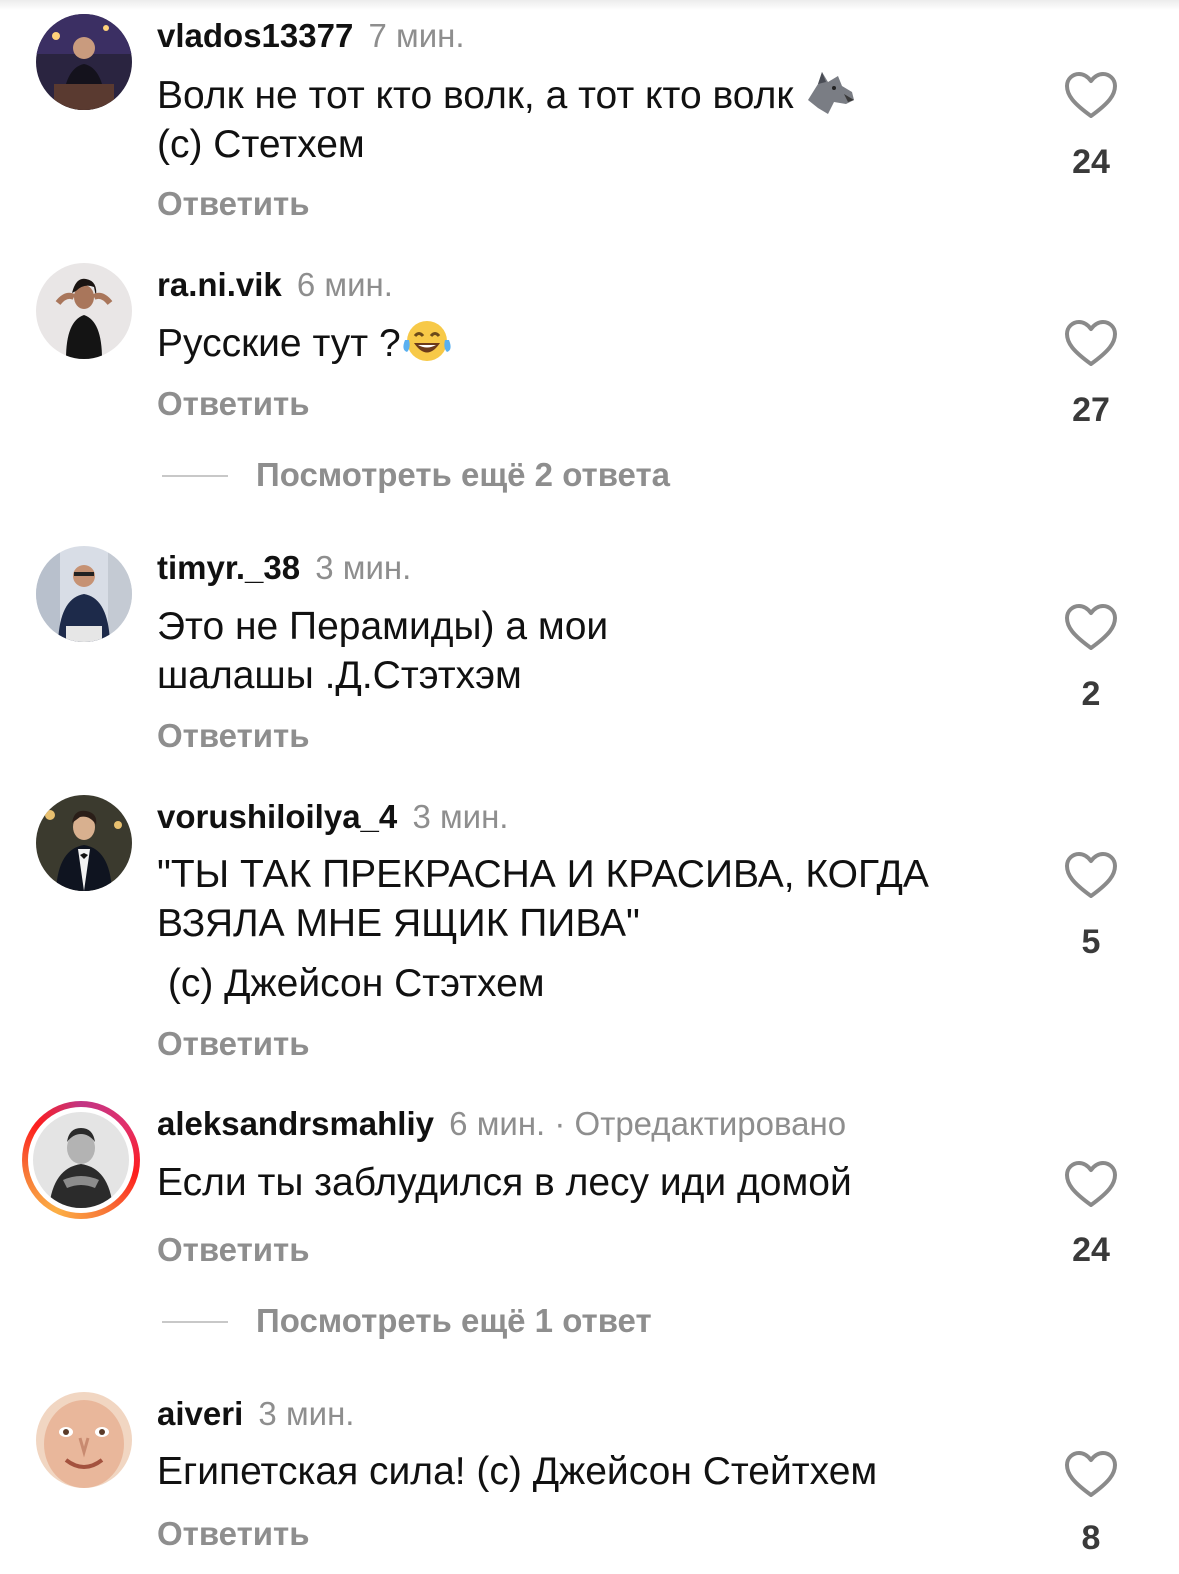  Describe the element at coordinates (427, 341) in the screenshot. I see `laughing-tears-emoji-icon` at that location.